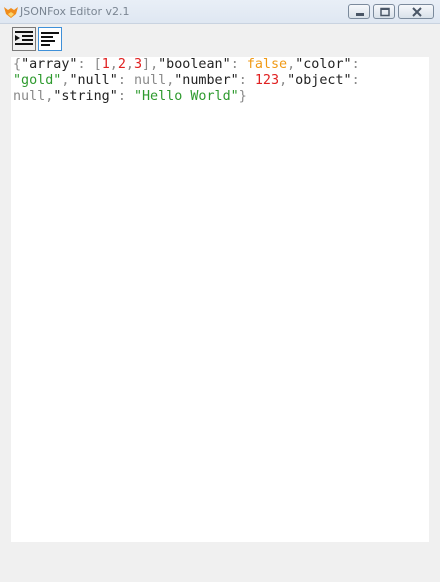  I want to click on window-title: JSONFox Editor v2.1, so click(75, 11).